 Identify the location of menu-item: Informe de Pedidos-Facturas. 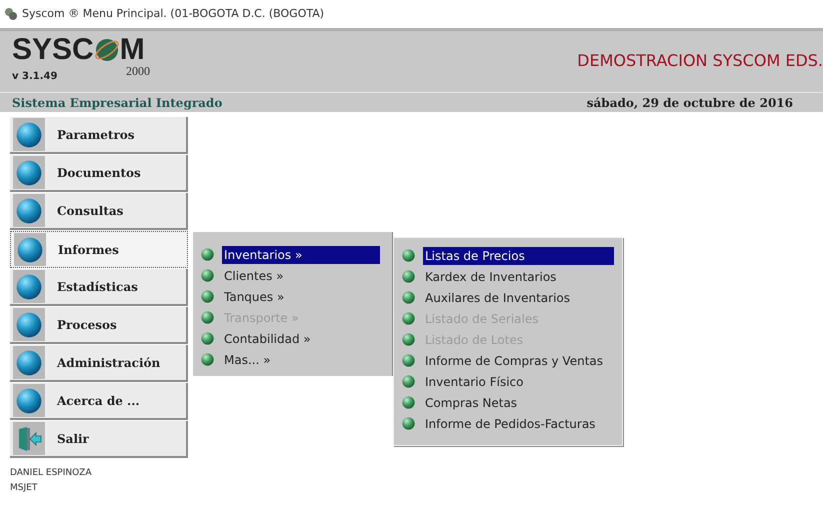
(518, 423).